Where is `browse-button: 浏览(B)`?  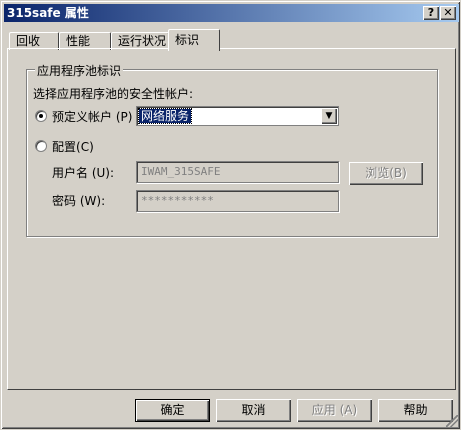 browse-button: 浏览(B) is located at coordinates (386, 173).